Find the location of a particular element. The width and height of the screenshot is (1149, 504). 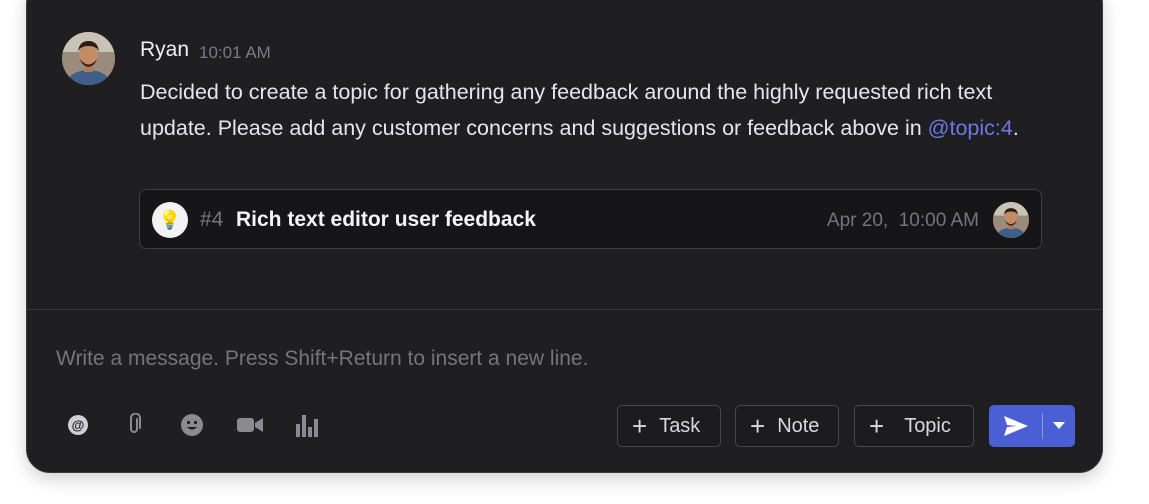

topic-title: Rich text editor user feedback is located at coordinates (386, 219).